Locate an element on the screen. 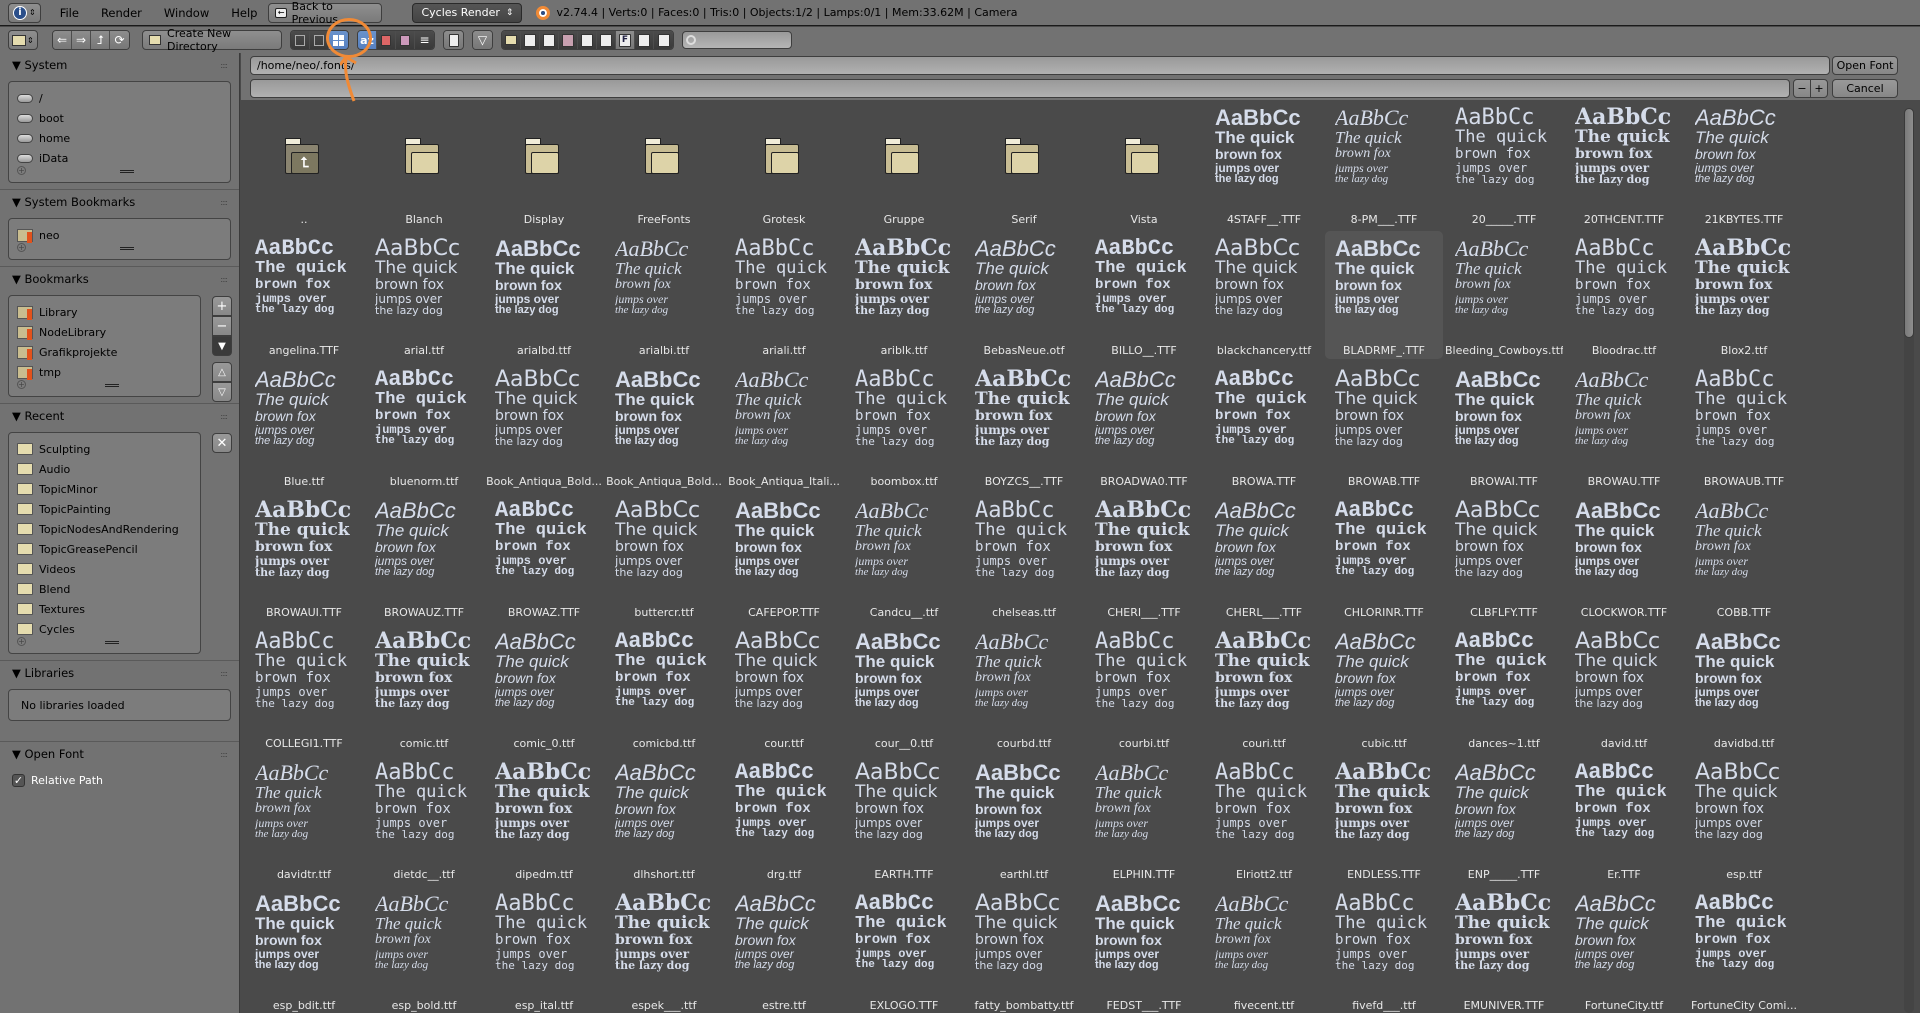 The height and width of the screenshot is (1013, 1920). filter-backup-icon is located at coordinates (549, 40).